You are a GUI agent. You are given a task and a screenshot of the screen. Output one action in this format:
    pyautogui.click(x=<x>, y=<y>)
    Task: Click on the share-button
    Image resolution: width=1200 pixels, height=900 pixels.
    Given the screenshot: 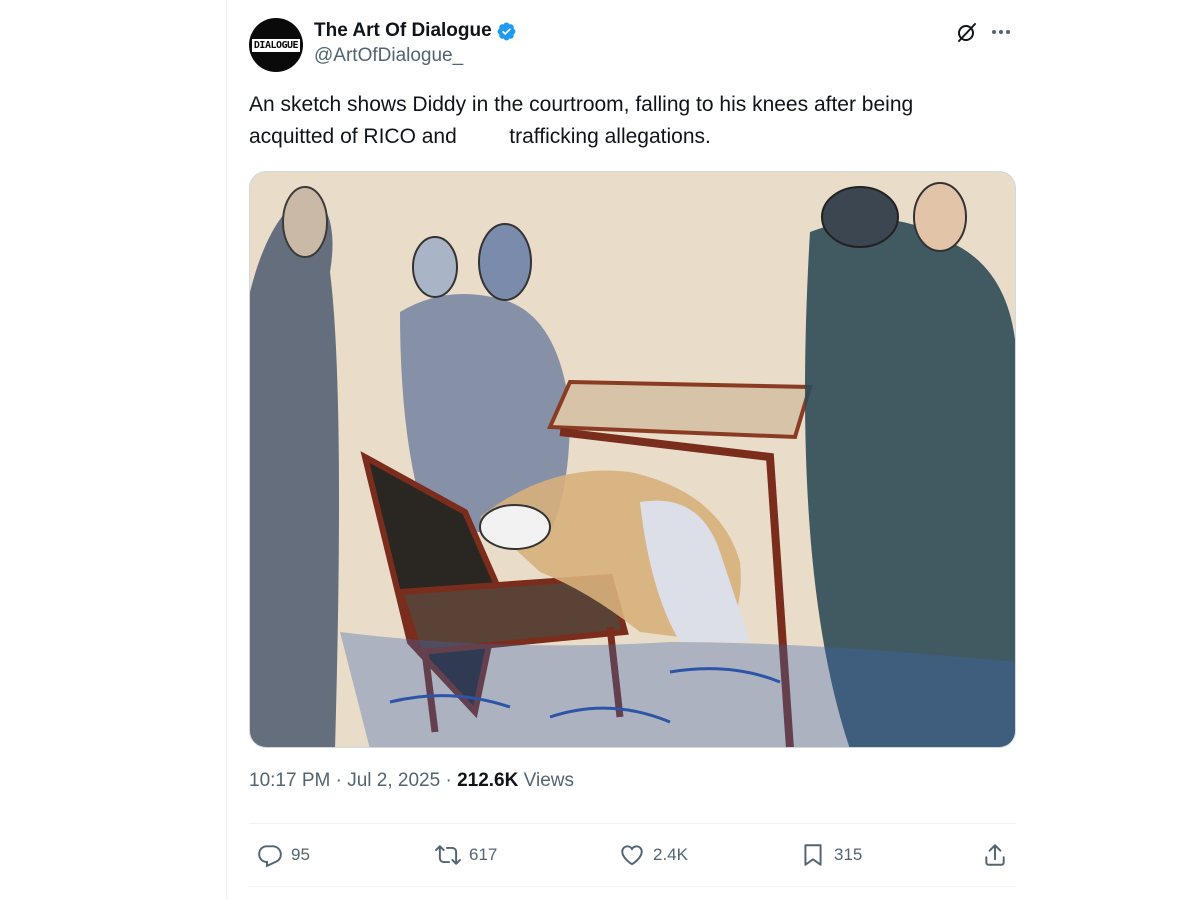 What is the action you would take?
    pyautogui.click(x=995, y=855)
    